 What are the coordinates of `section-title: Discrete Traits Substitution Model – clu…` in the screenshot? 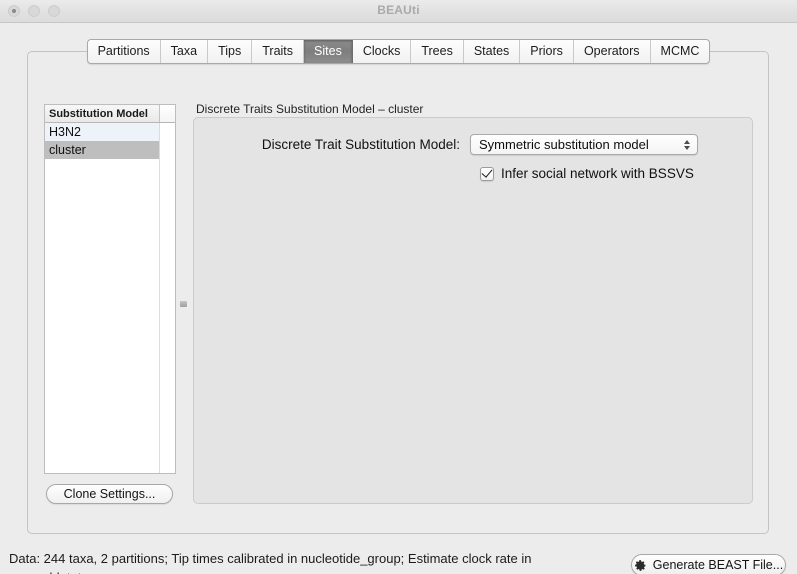 It's located at (310, 109).